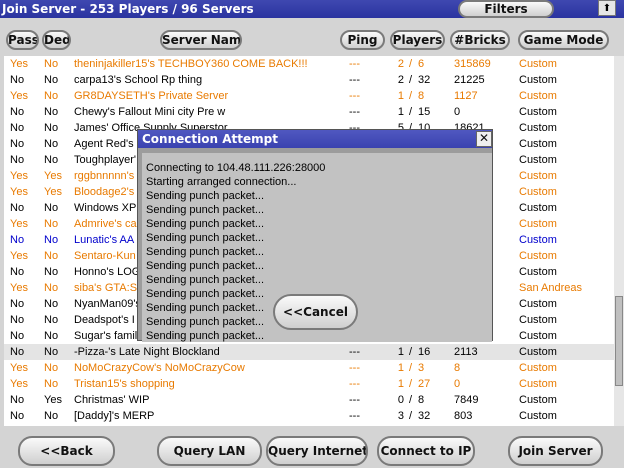 Image resolution: width=624 pixels, height=468 pixels. What do you see at coordinates (619, 341) in the screenshot?
I see `scroll-thumb` at bounding box center [619, 341].